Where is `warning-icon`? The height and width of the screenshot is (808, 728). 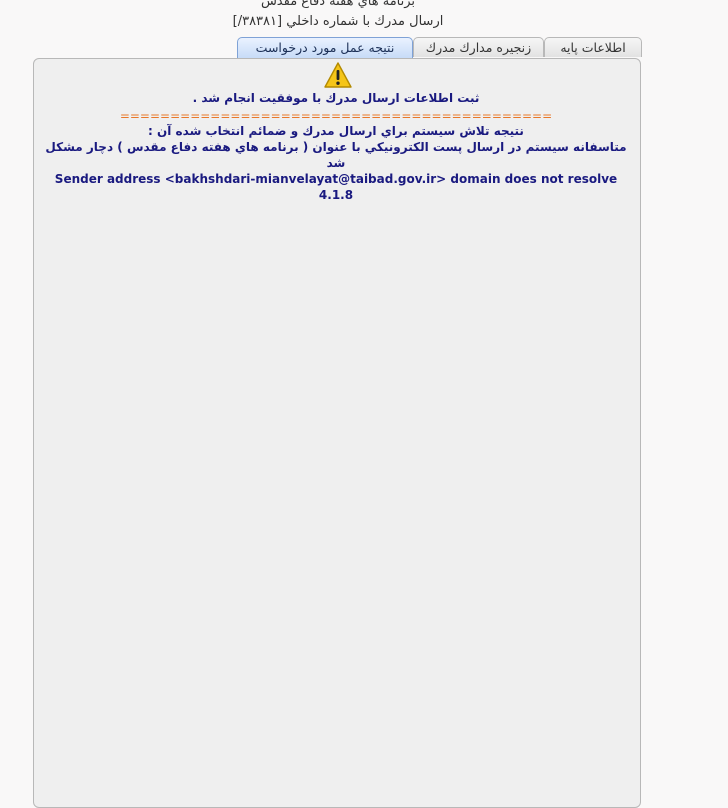
warning-icon is located at coordinates (338, 75).